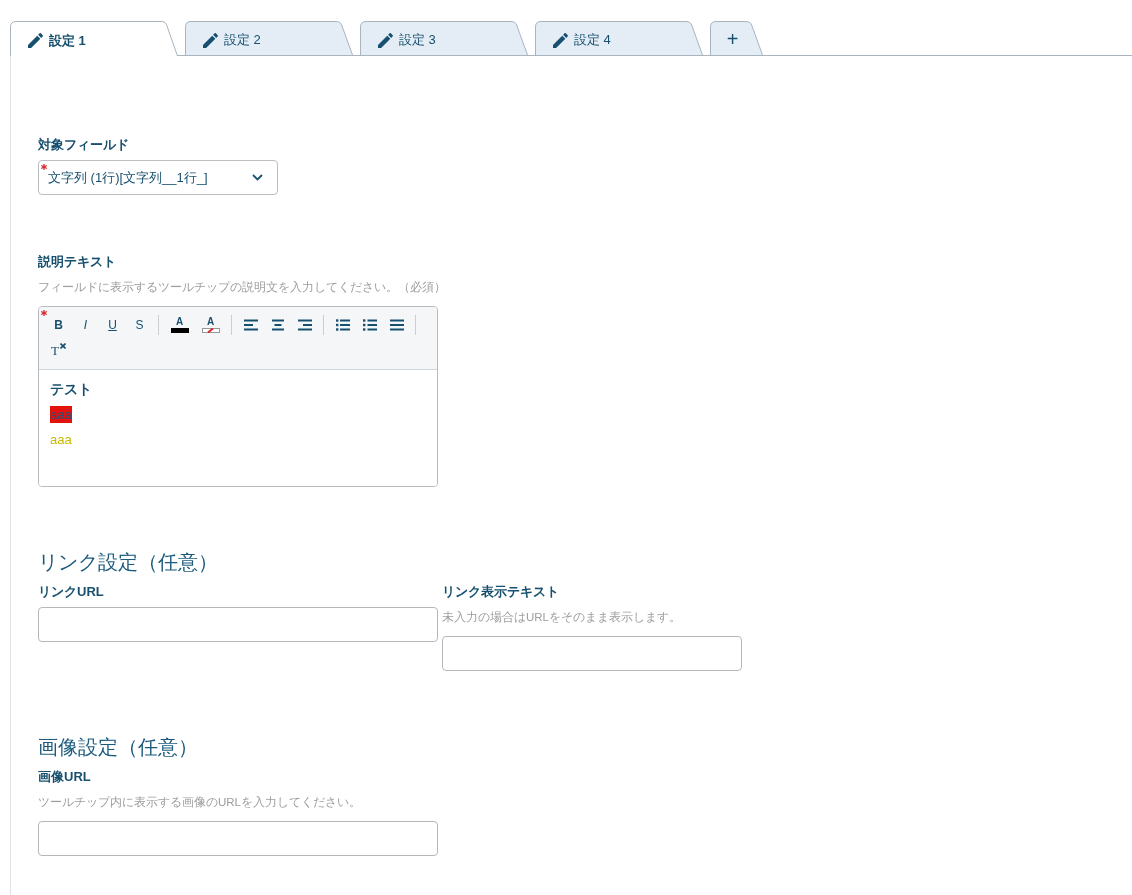 This screenshot has width=1132, height=895. What do you see at coordinates (85, 325) in the screenshot?
I see `italic-button: I` at bounding box center [85, 325].